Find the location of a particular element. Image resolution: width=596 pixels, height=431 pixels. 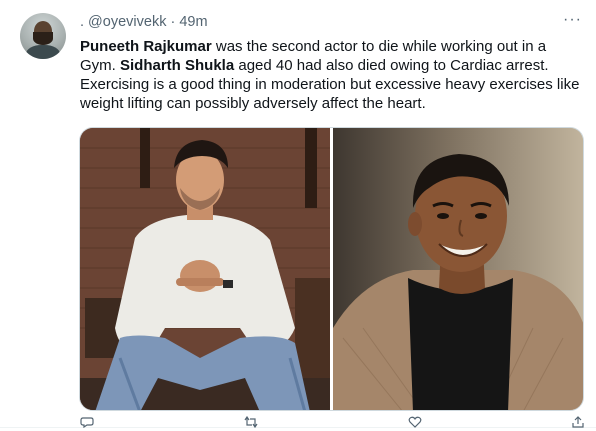

tweet-header: . @oyevivekk · 49m is located at coordinates (144, 22).